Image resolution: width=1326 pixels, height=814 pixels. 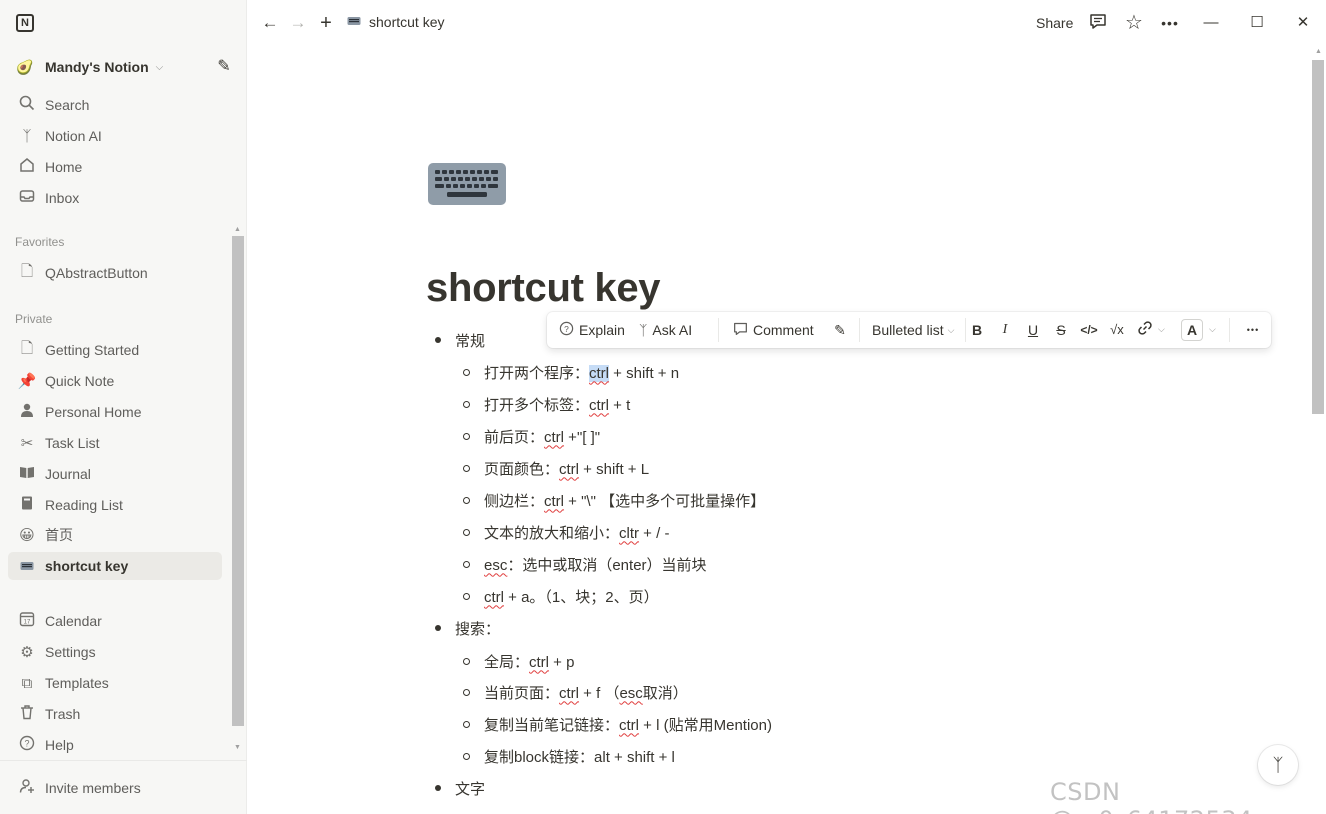 I want to click on sidebar-item-shortcut-key: shortcut key, so click(x=115, y=566).